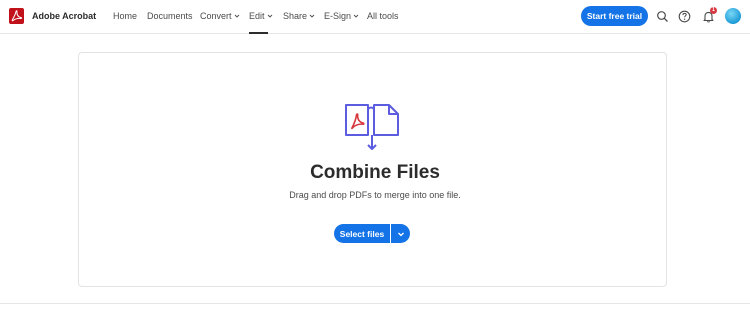 Image resolution: width=750 pixels, height=311 pixels. What do you see at coordinates (295, 16) in the screenshot?
I see `nav-share-label: Share` at bounding box center [295, 16].